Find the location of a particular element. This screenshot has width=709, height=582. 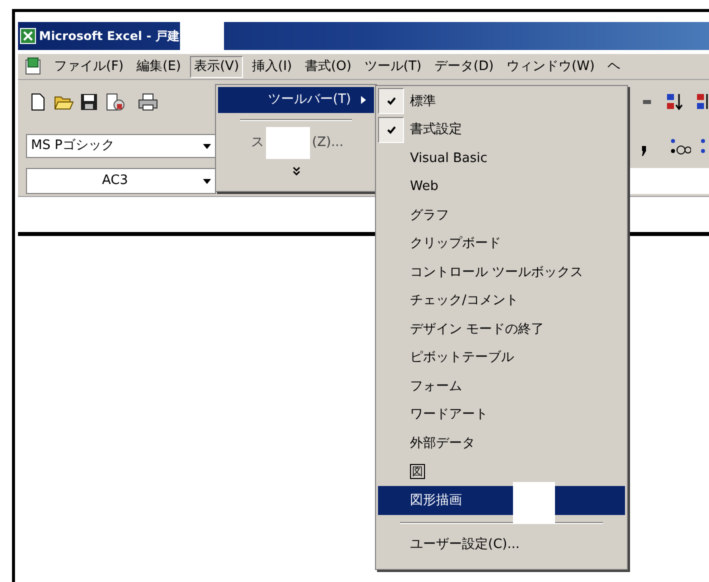

toolbar-menu-item: ワードアート is located at coordinates (501, 414).